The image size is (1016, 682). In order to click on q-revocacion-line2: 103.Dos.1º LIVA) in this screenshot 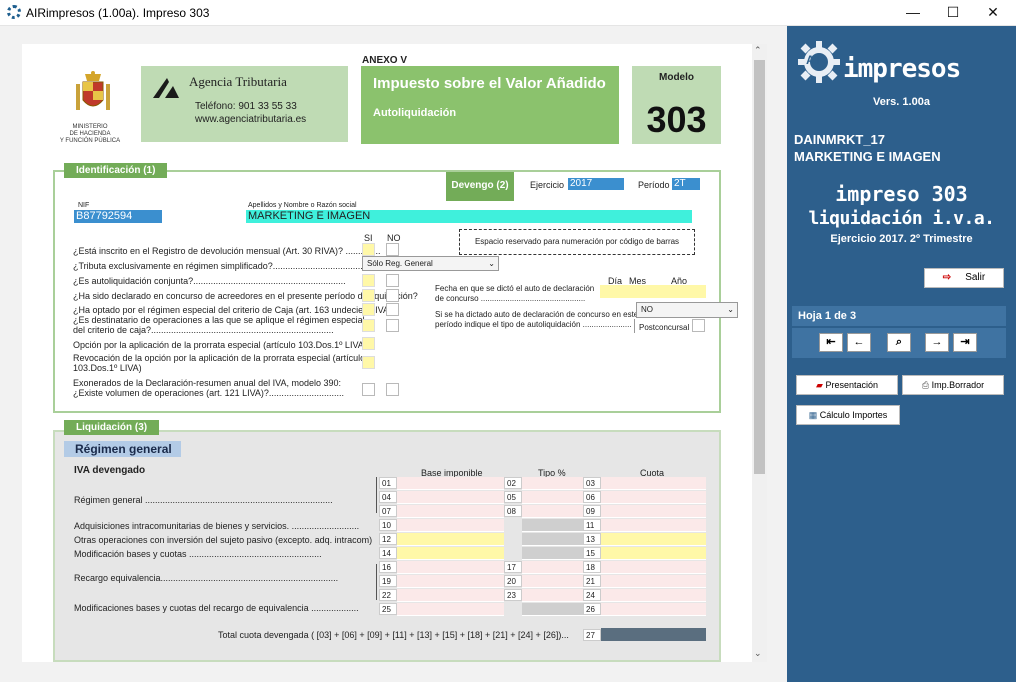, I will do `click(107, 368)`.